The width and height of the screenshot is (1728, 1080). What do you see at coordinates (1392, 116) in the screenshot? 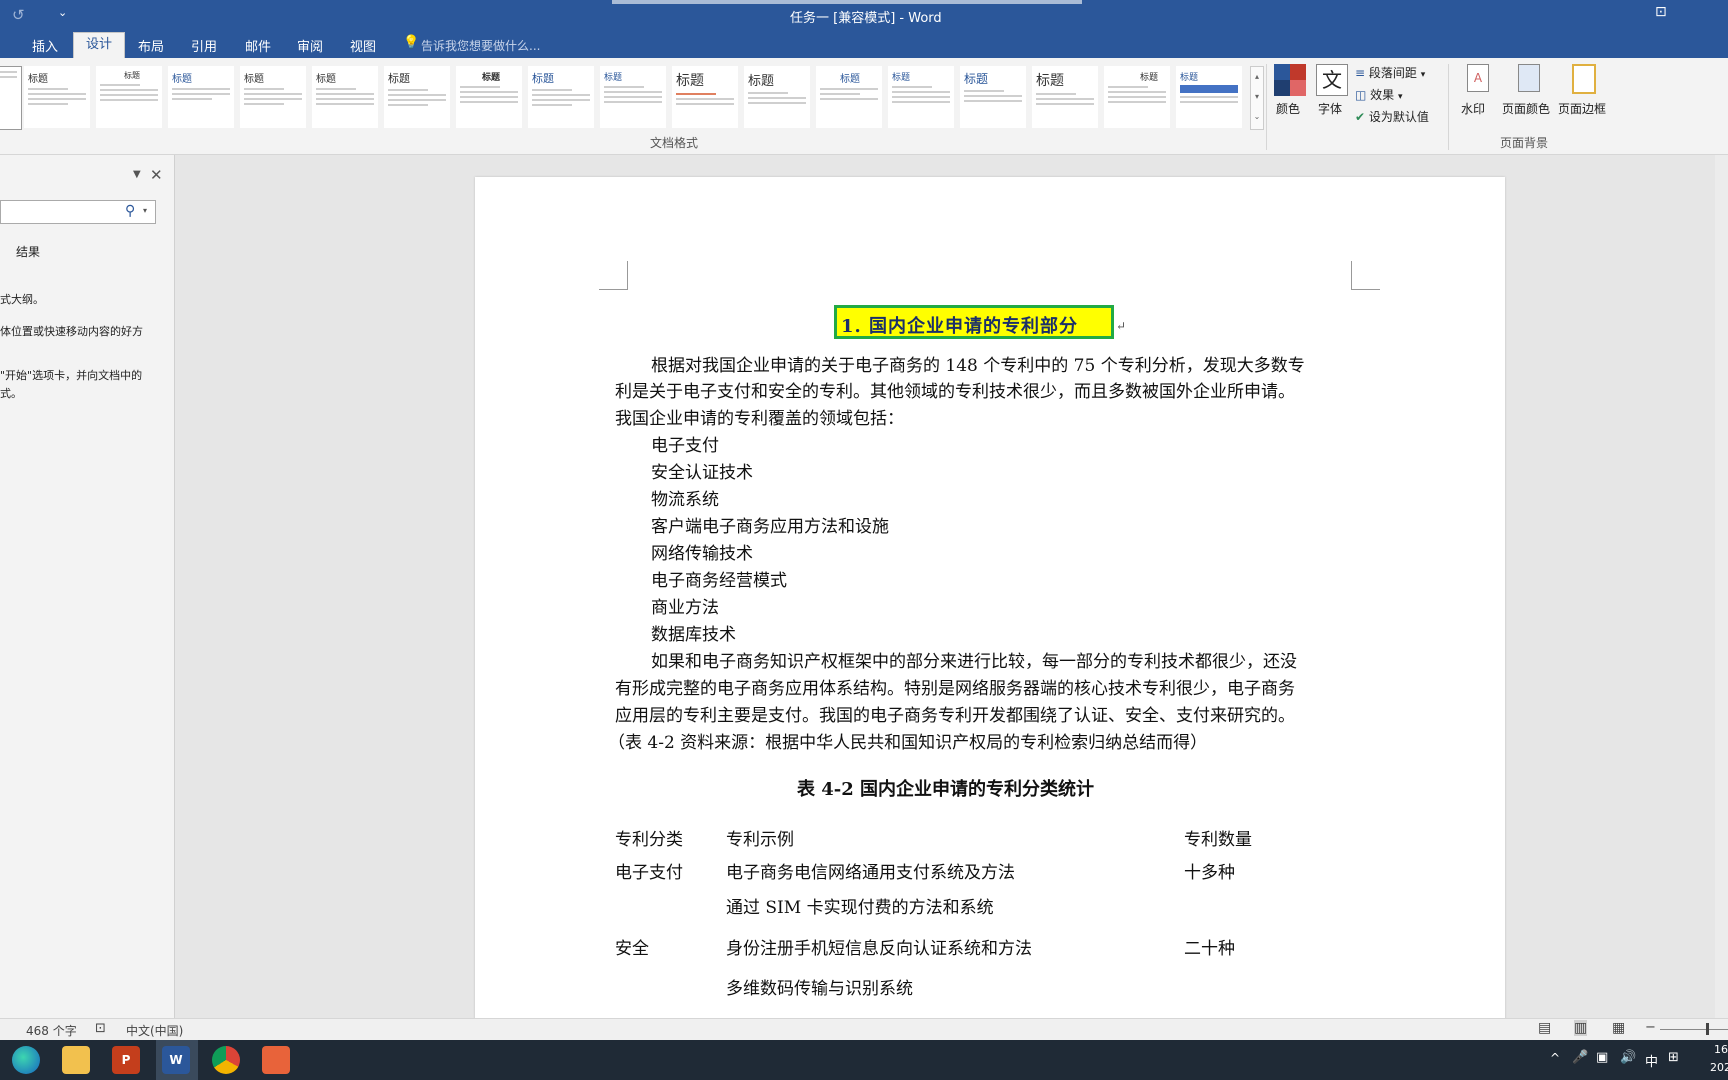
I see `set-default-button: ✔ 设为默认值` at bounding box center [1392, 116].